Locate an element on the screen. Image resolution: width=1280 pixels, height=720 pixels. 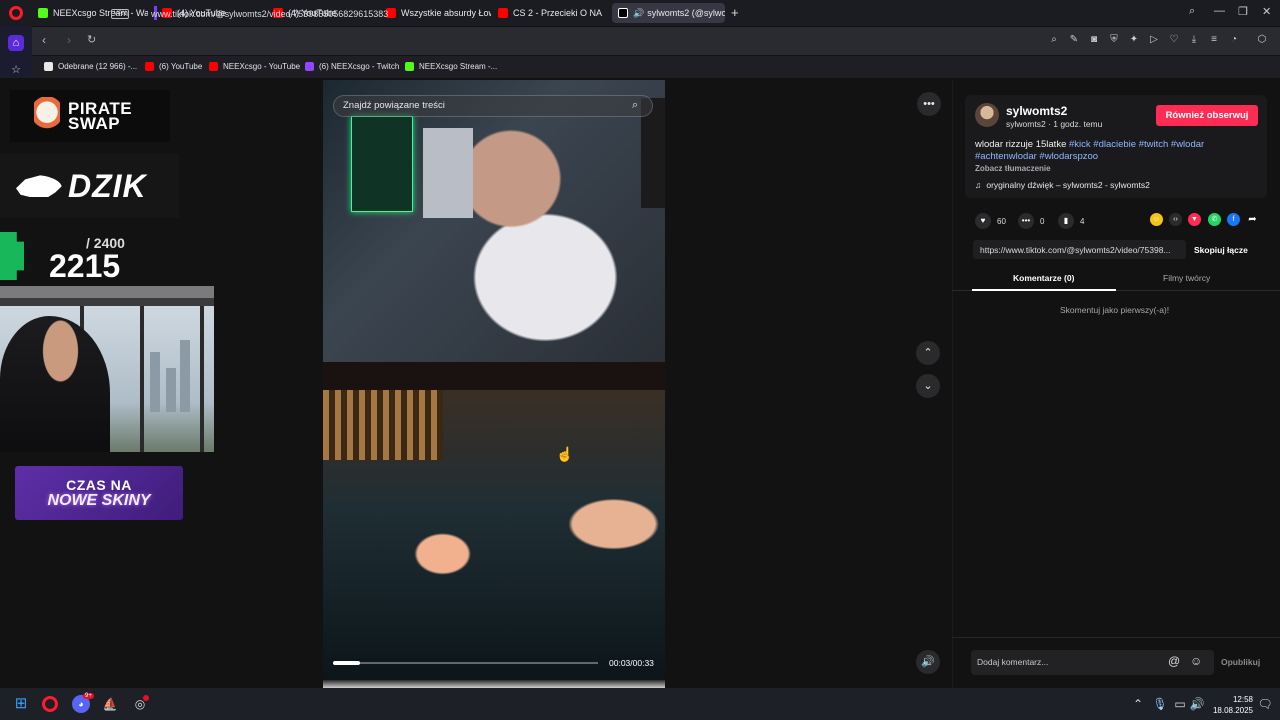
tab-comments: Komentarze (0) is located at coordinates (1043, 278).